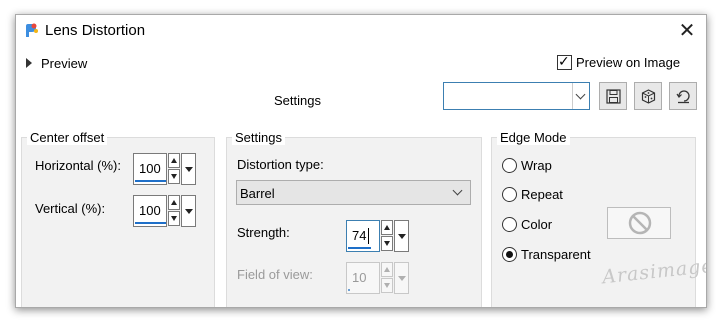 The width and height of the screenshot is (716, 321). I want to click on horizontal-value: 100, so click(150, 168).